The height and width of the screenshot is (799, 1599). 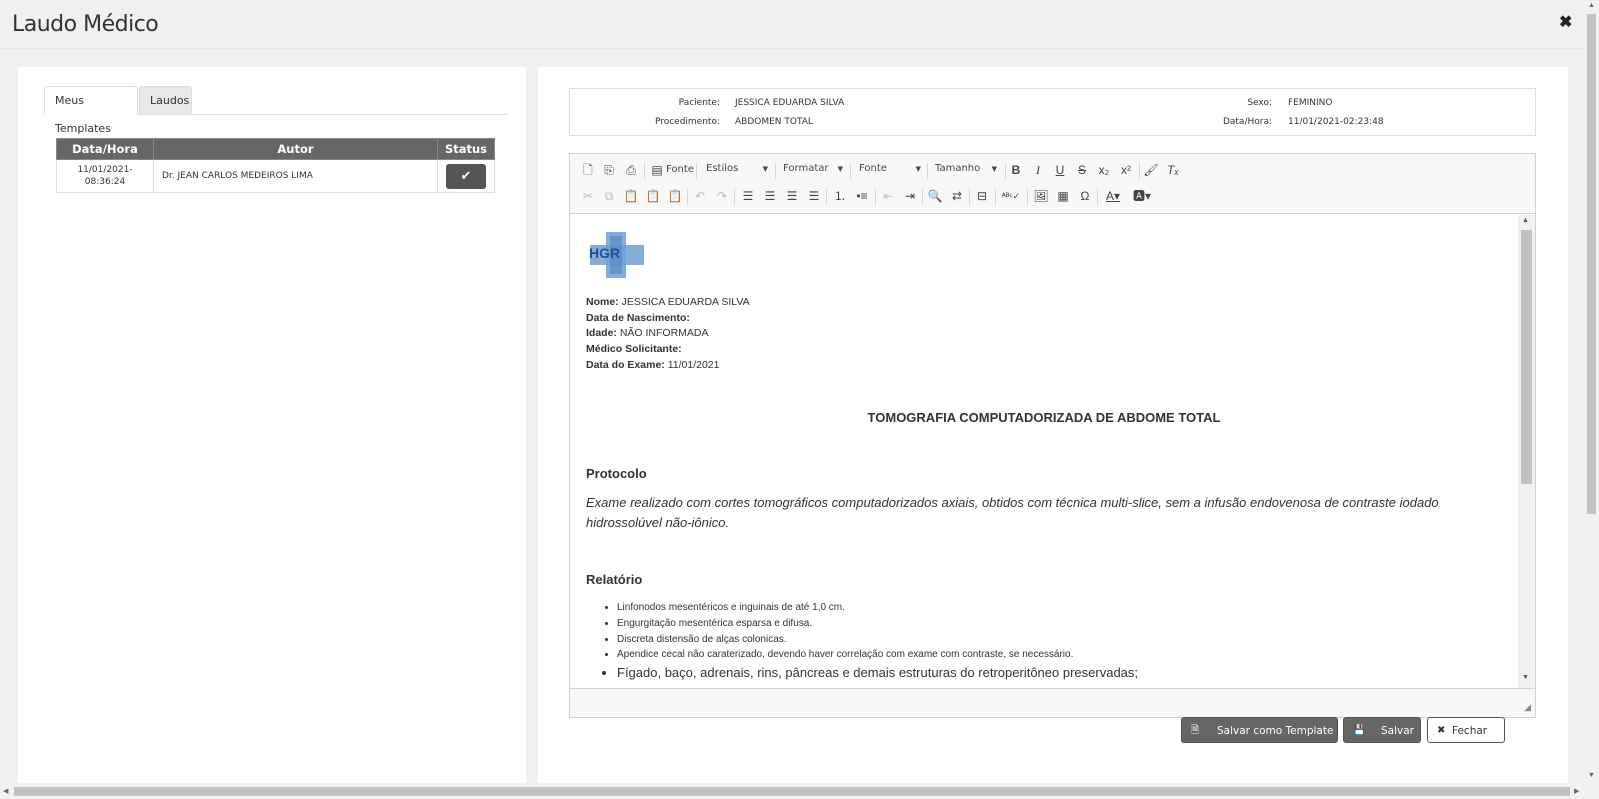 I want to click on undo-icon: ↶, so click(x=700, y=196).